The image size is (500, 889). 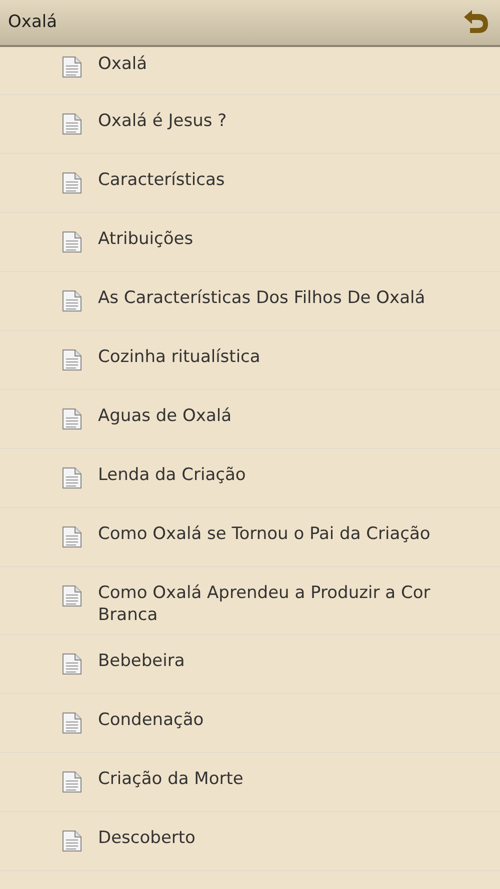 I want to click on list-item: Atribuições, so click(x=250, y=242).